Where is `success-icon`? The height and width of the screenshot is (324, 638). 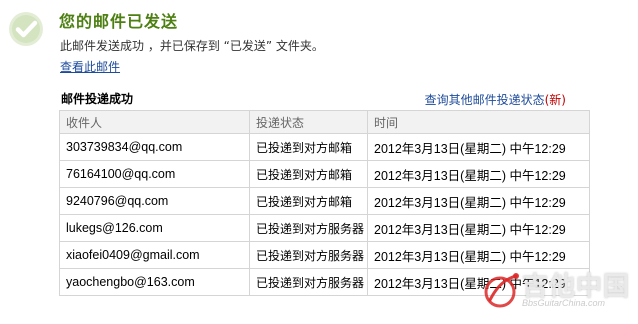
success-icon is located at coordinates (26, 29).